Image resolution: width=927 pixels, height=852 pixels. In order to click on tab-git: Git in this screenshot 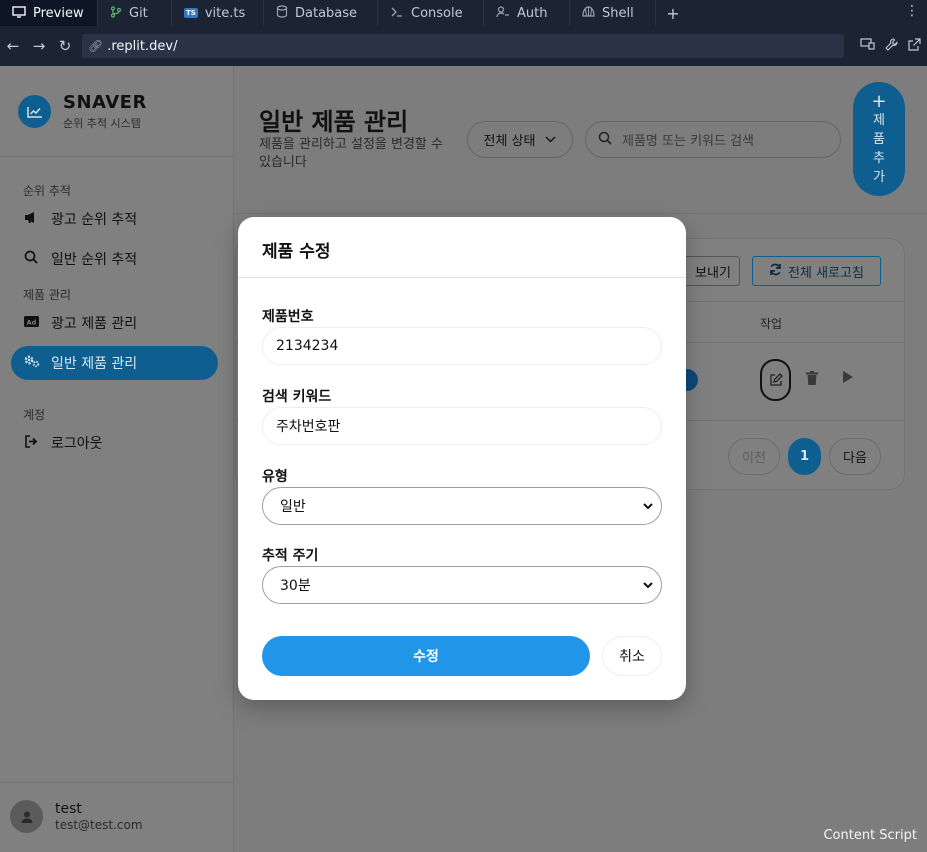, I will do `click(135, 13)`.